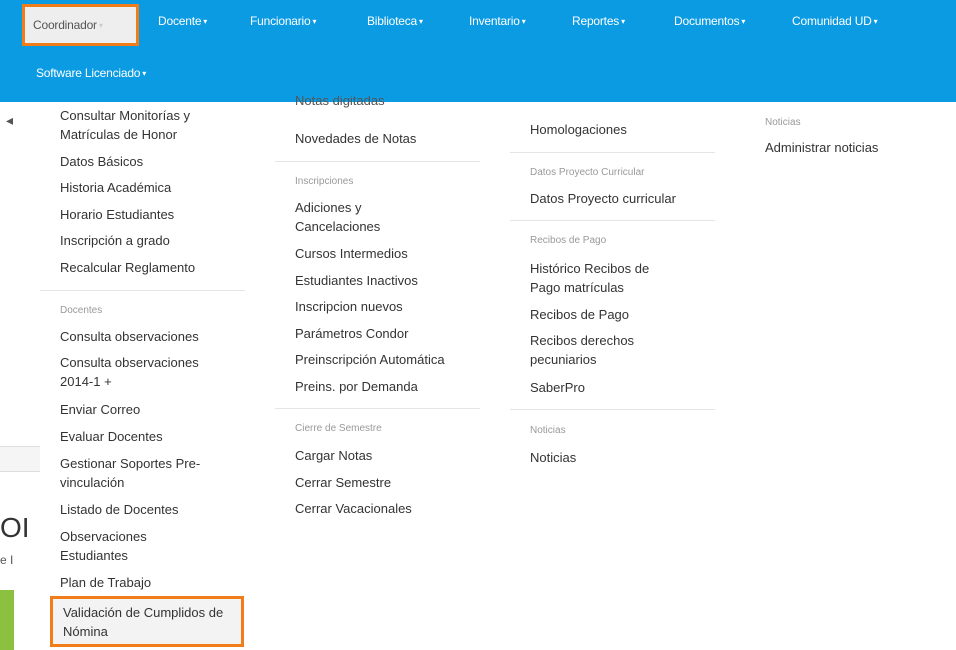 This screenshot has height=650, width=956. I want to click on nav-software-licenciado: Software Licenciado ▾, so click(91, 73).